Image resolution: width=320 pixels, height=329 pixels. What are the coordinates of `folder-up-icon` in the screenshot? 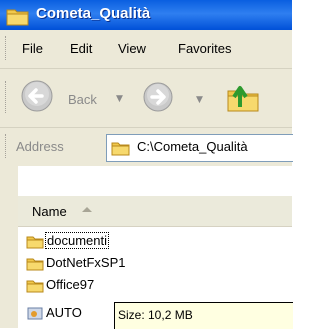 It's located at (243, 98).